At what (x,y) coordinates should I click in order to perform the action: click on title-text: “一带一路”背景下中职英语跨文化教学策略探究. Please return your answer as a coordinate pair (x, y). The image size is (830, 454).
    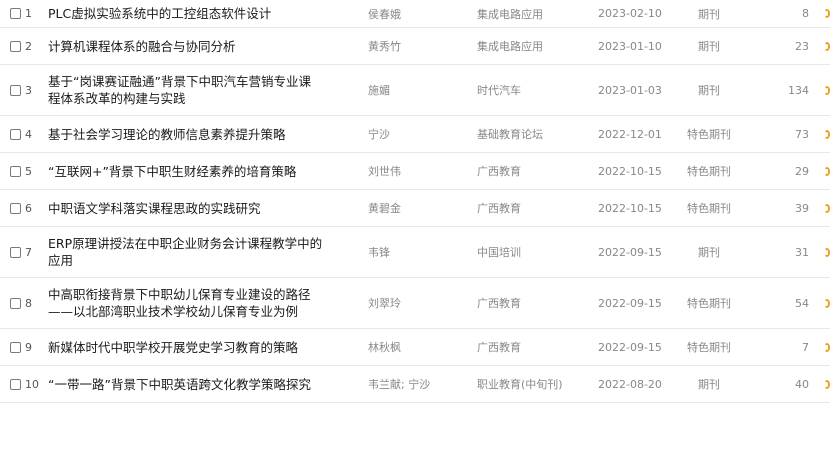
    Looking at the image, I should click on (179, 384).